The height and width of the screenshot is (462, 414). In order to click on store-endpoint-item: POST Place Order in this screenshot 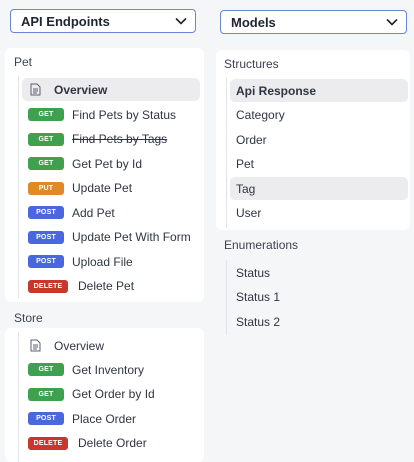, I will do `click(111, 418)`.